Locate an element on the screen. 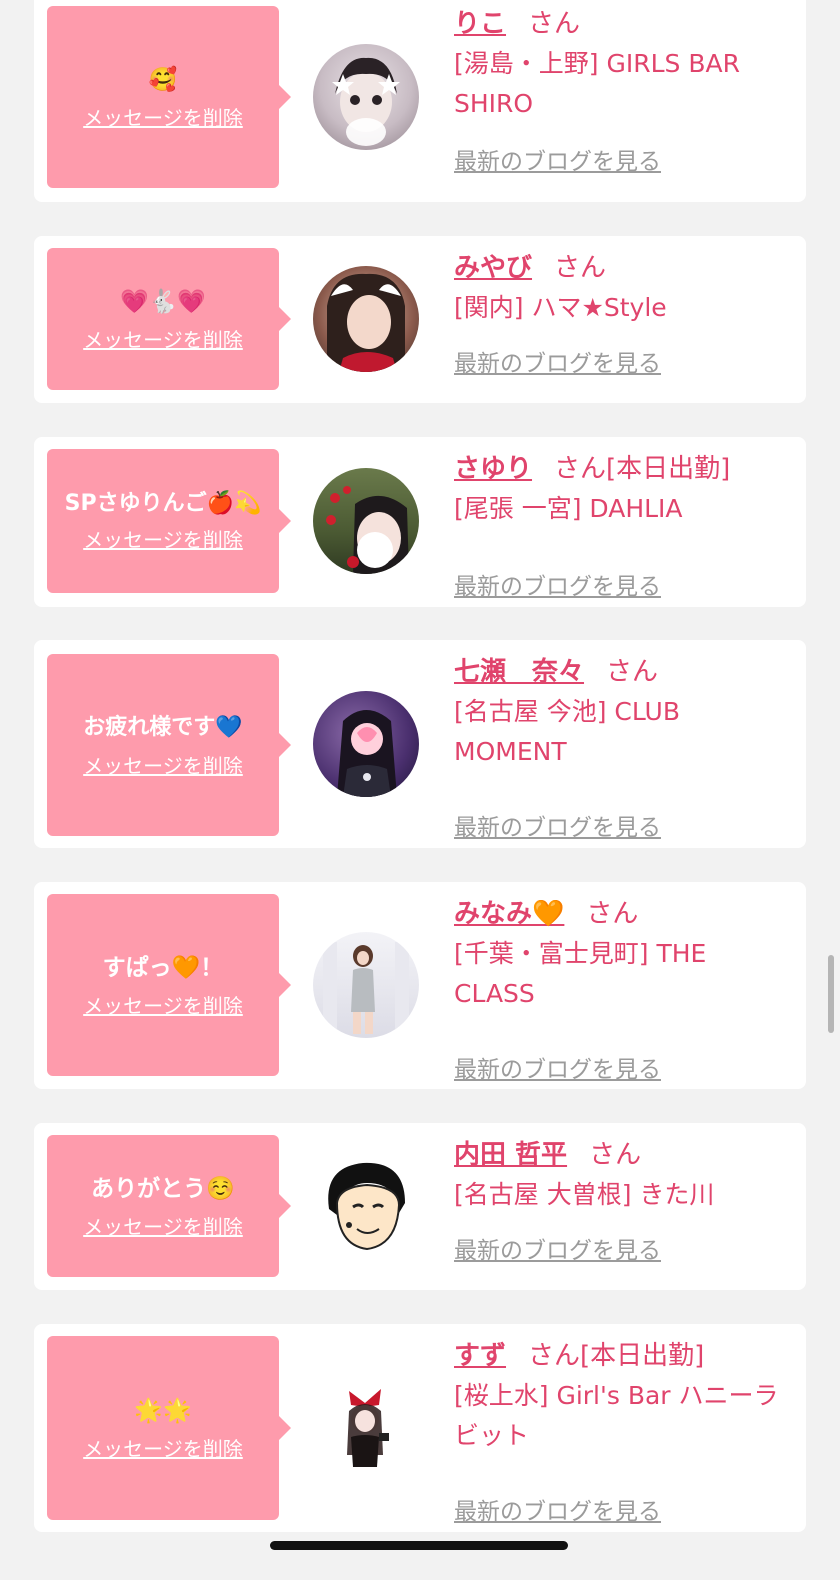 This screenshot has width=840, height=1580. name-link: 内田 哲平 is located at coordinates (510, 1155).